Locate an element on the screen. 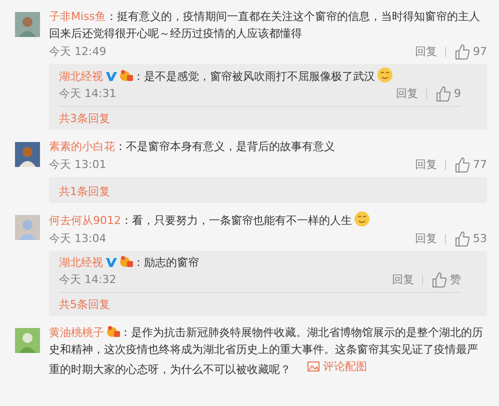 This screenshot has width=499, height=406. like-button: 9 is located at coordinates (448, 94).